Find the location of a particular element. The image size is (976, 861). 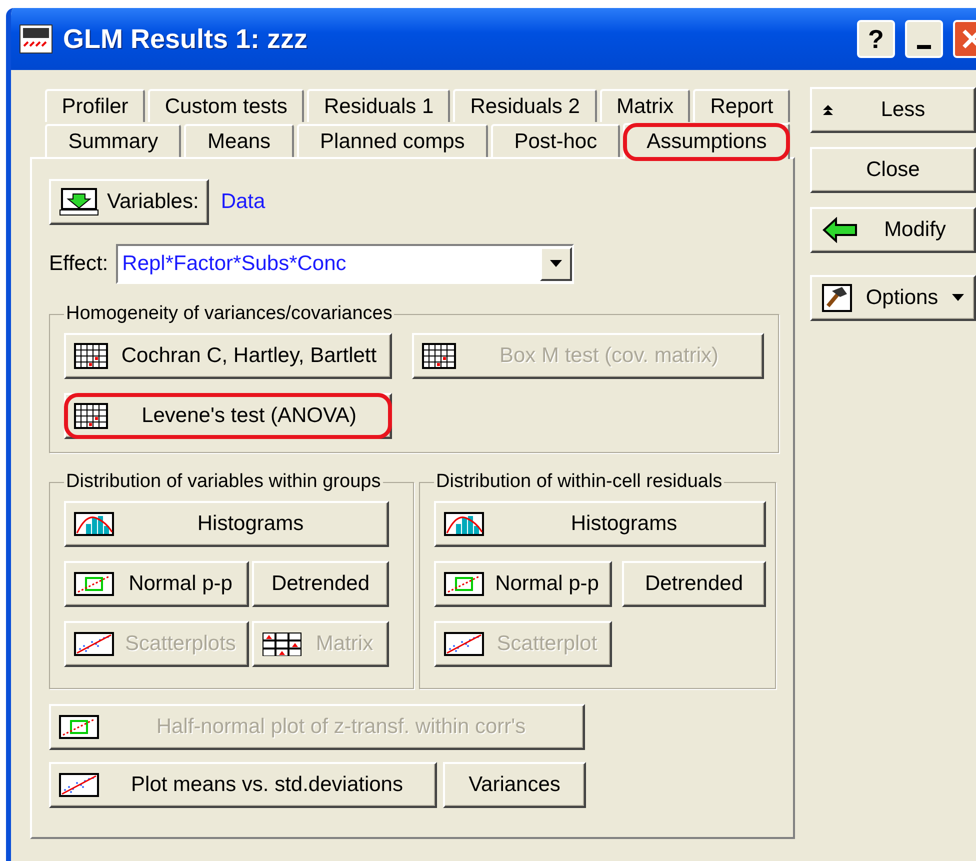

dialog-button: Levene's test (ANOVA) is located at coordinates (228, 416).